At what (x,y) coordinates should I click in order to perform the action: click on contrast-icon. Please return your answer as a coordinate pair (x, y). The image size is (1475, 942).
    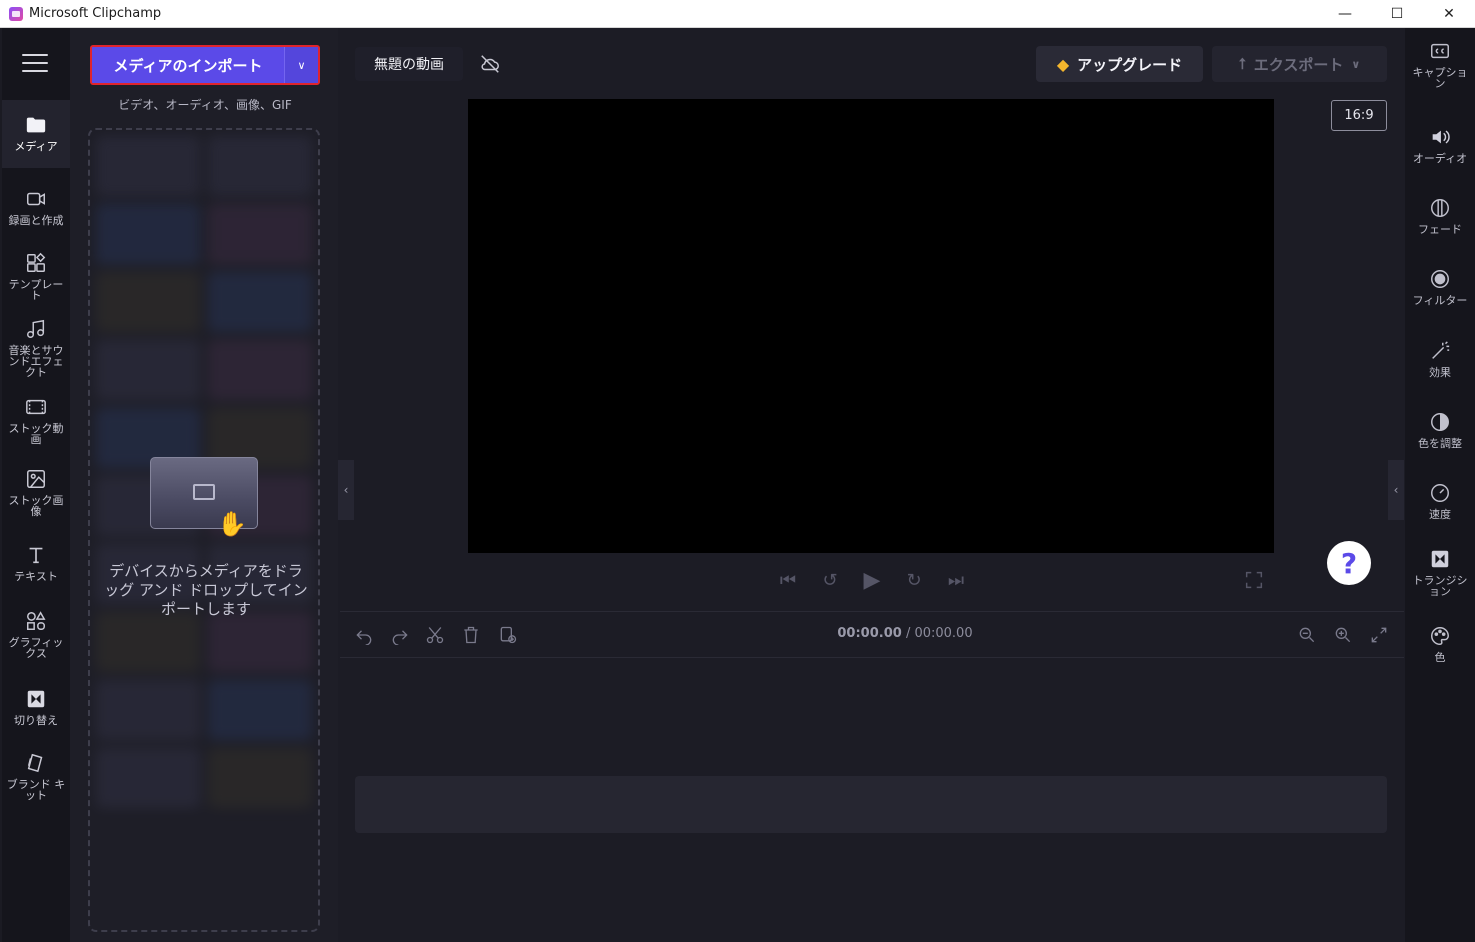
    Looking at the image, I should click on (1440, 422).